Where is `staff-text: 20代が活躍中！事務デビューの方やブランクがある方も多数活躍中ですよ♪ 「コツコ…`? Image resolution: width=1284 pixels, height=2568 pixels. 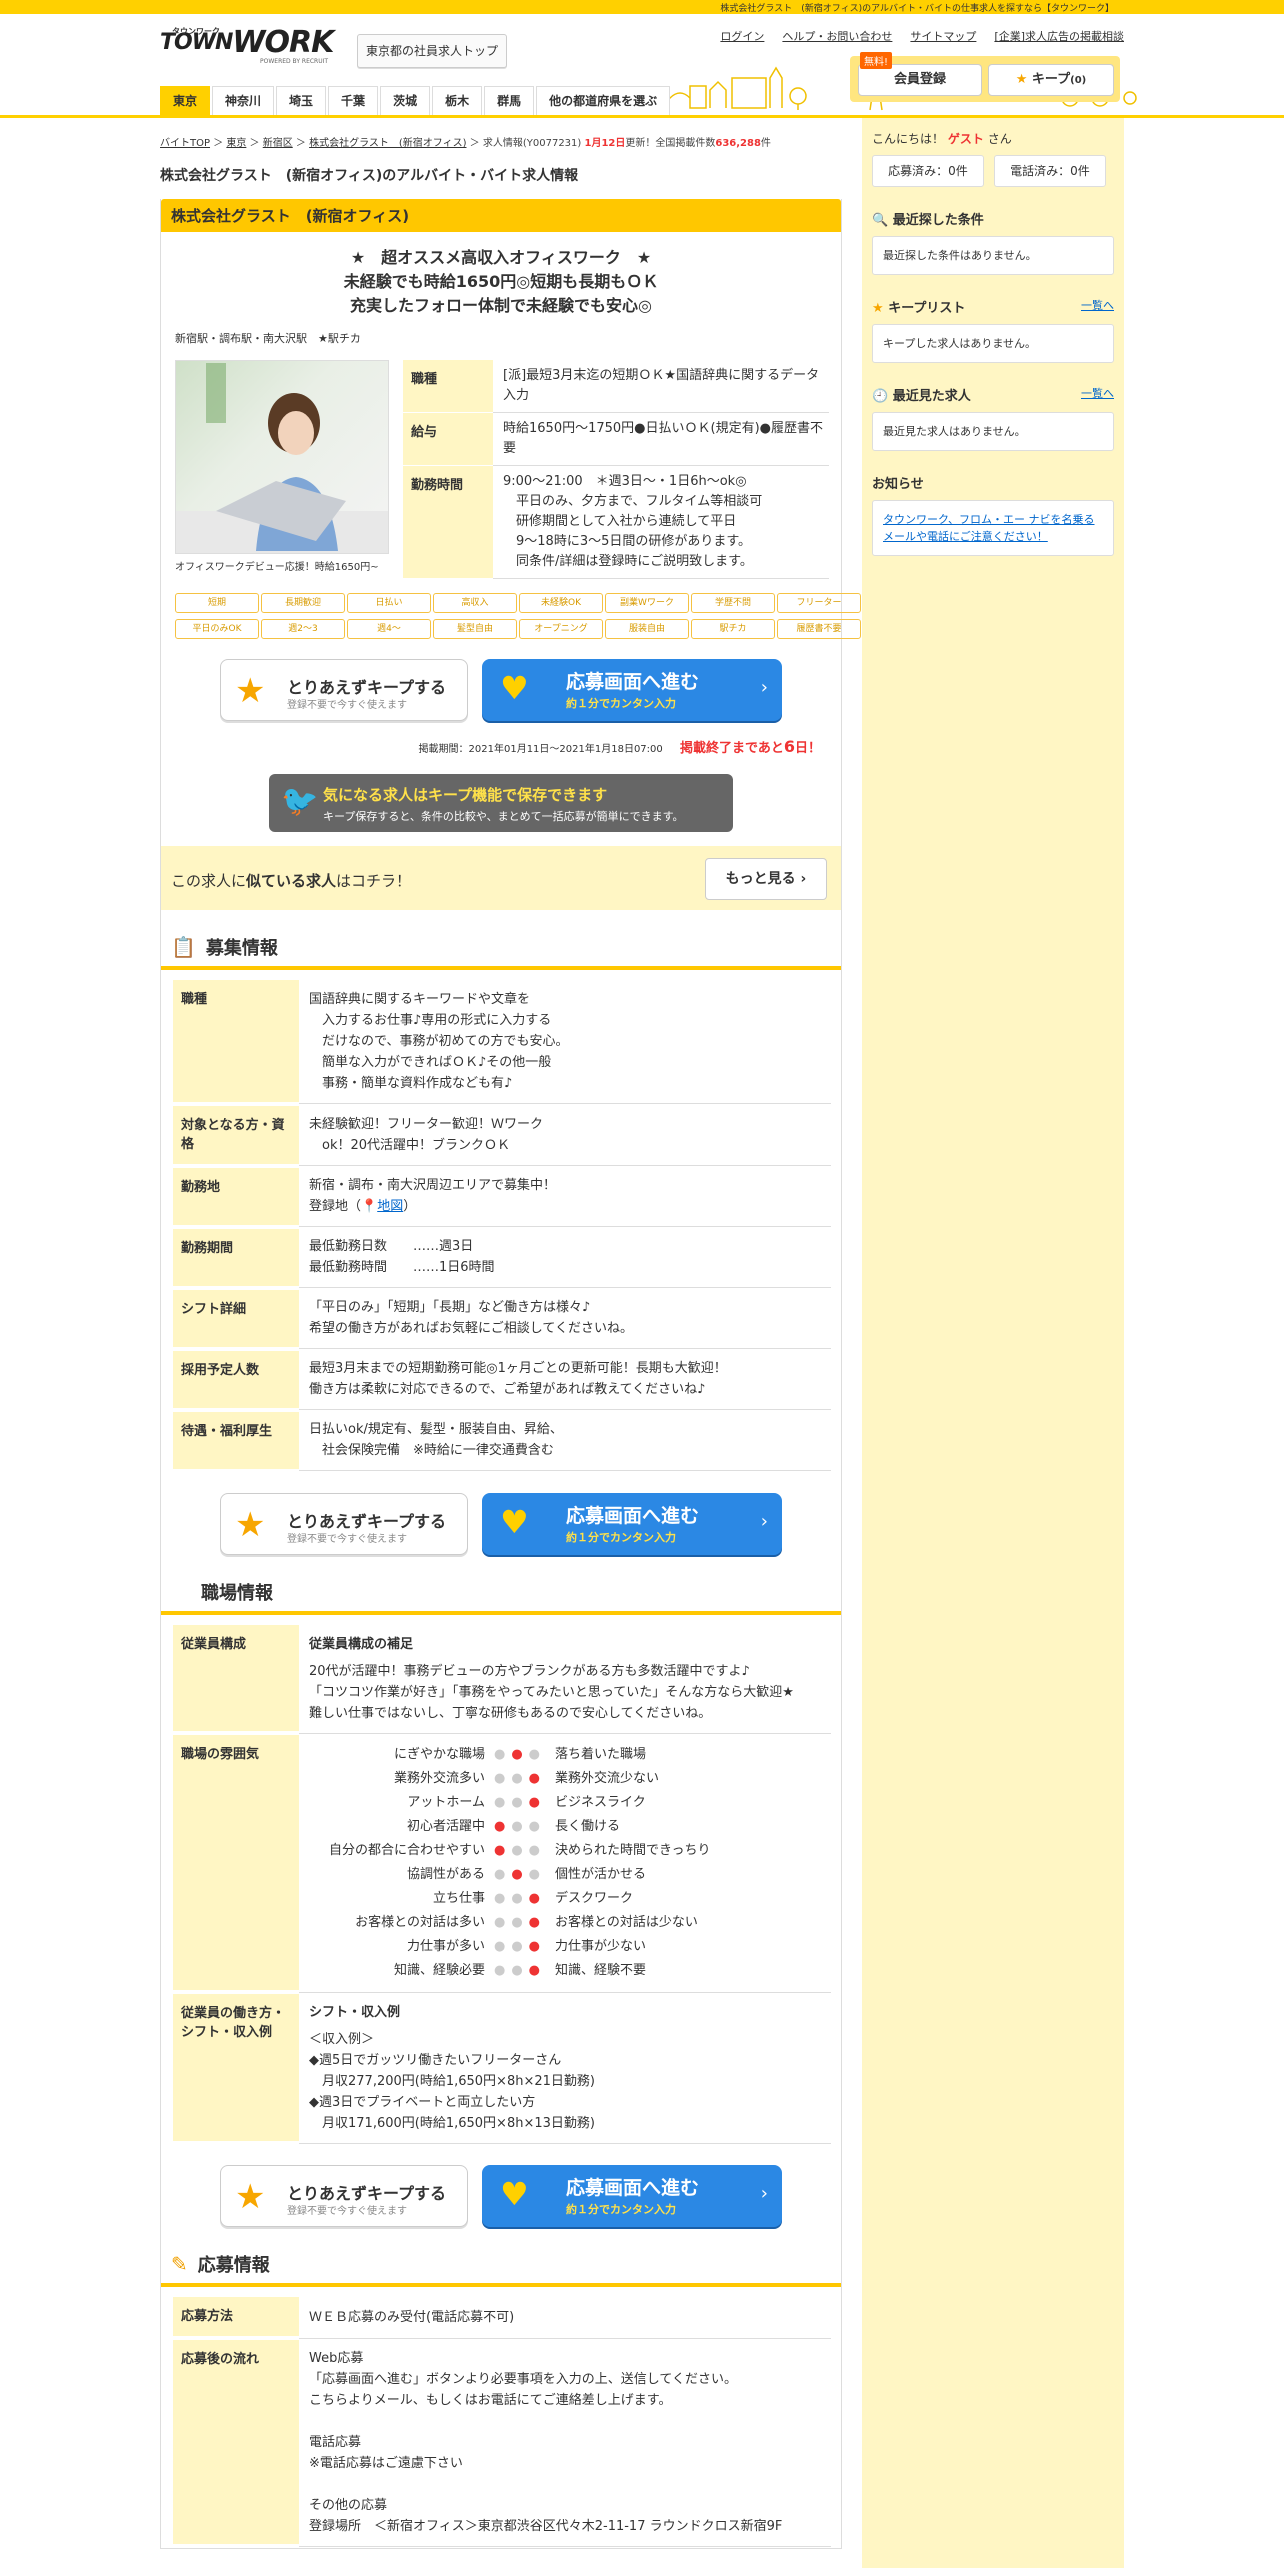
staff-text: 20代が活躍中！事務デビューの方やブランクがある方も多数活躍中ですよ♪ 「コツコ… is located at coordinates (551, 1692).